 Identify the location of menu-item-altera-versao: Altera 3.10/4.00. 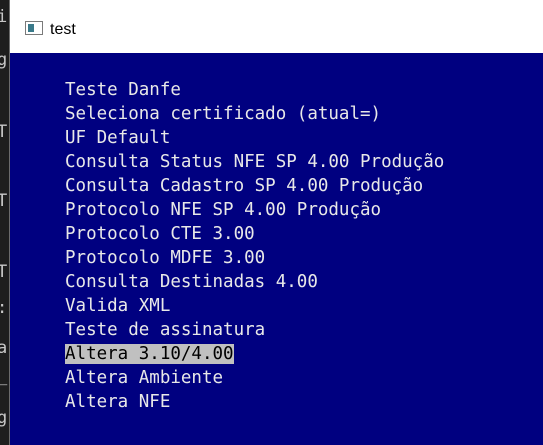
(254, 354).